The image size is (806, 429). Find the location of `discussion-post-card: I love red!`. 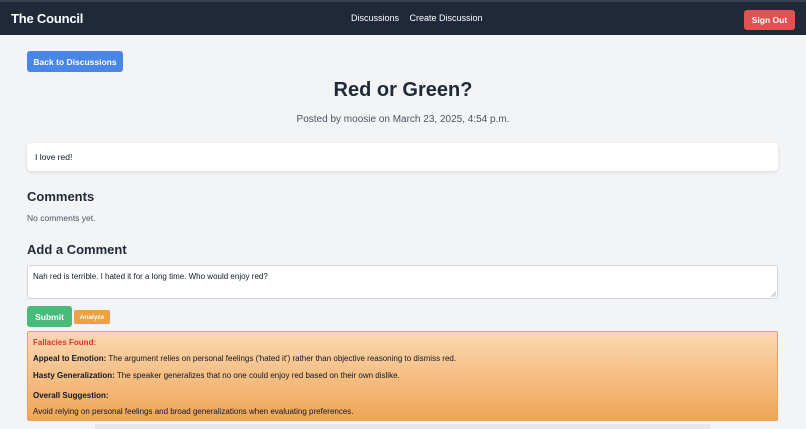

discussion-post-card: I love red! is located at coordinates (402, 157).